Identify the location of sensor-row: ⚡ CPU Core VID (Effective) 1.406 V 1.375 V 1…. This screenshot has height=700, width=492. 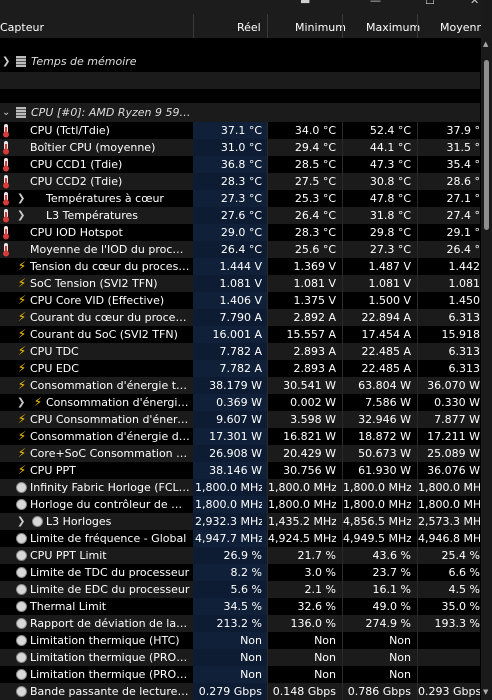
(240, 300).